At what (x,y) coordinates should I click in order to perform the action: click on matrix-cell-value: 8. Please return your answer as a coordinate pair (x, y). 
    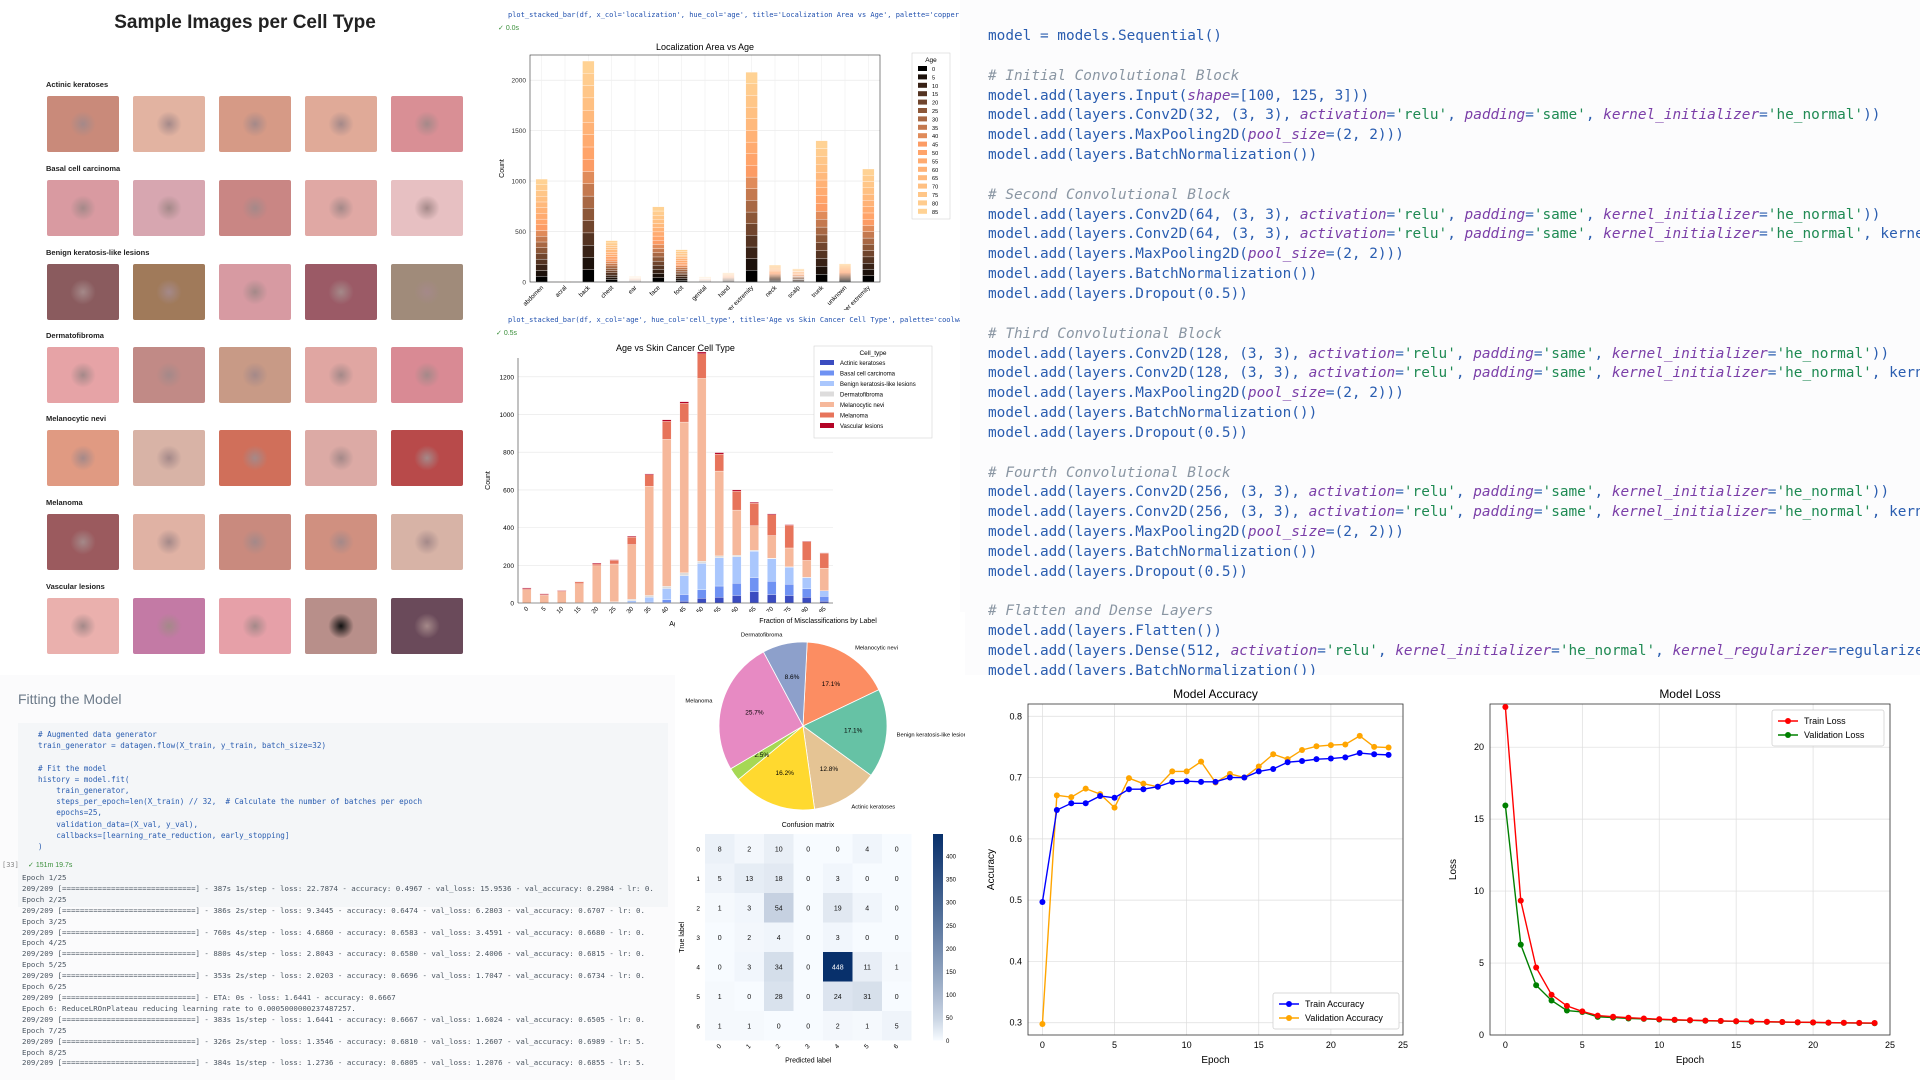
    Looking at the image, I should click on (720, 849).